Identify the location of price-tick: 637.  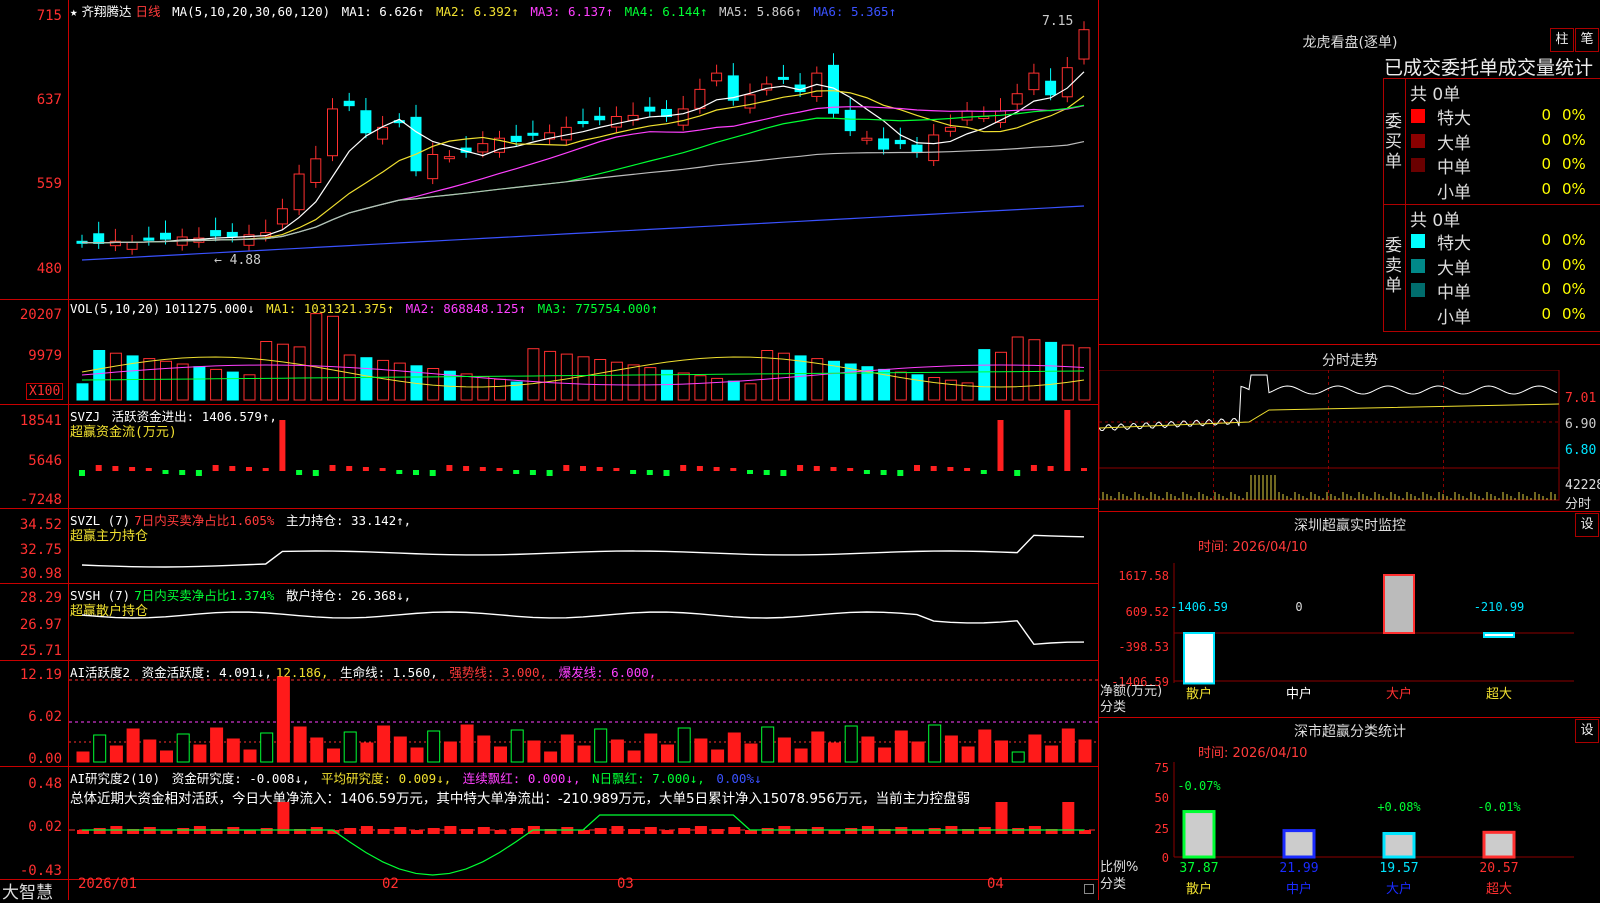
(49, 100).